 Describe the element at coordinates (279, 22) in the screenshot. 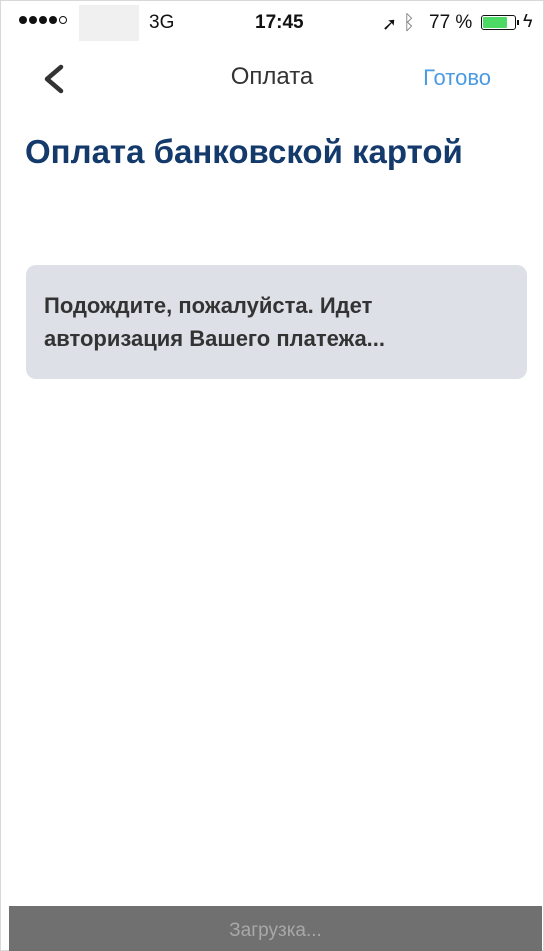

I see `status-time: 17:45` at that location.